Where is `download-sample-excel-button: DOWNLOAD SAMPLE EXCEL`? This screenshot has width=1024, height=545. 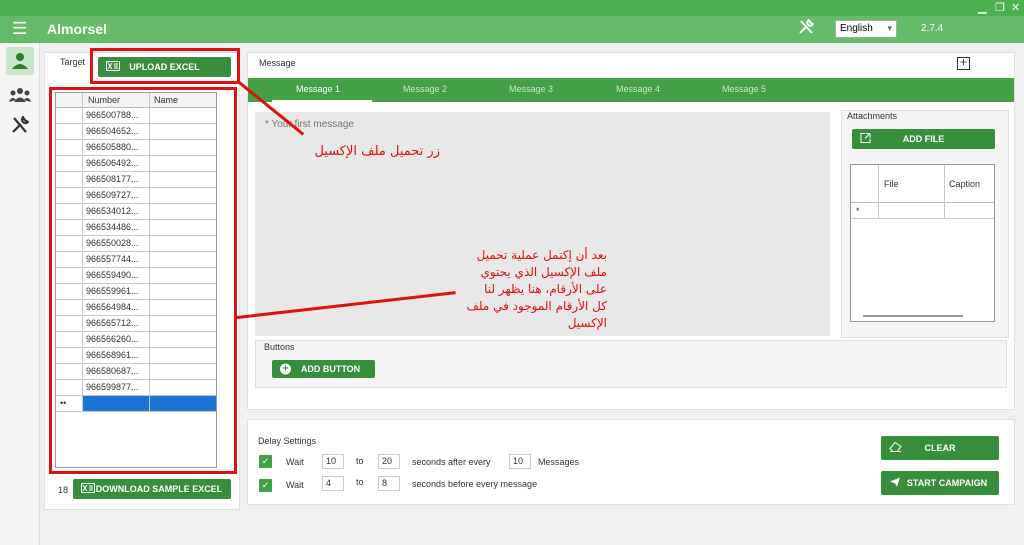
download-sample-excel-button: DOWNLOAD SAMPLE EXCEL is located at coordinates (152, 489).